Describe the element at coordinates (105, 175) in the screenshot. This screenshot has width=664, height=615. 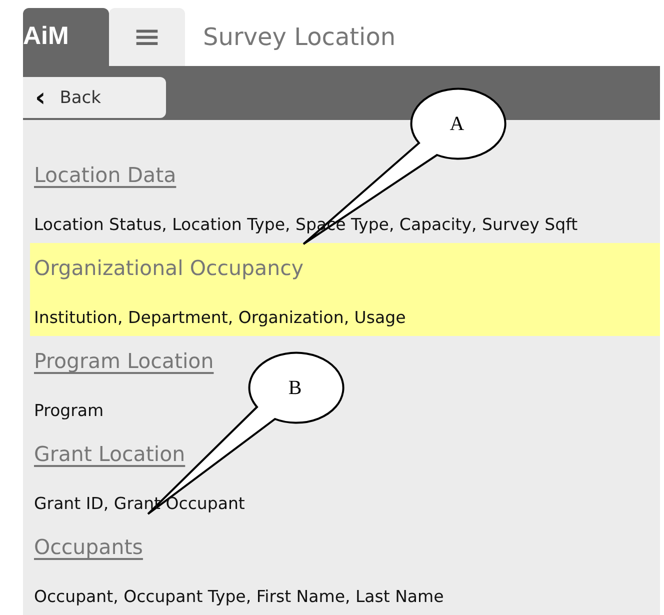
I see `section-link: Location Data` at that location.